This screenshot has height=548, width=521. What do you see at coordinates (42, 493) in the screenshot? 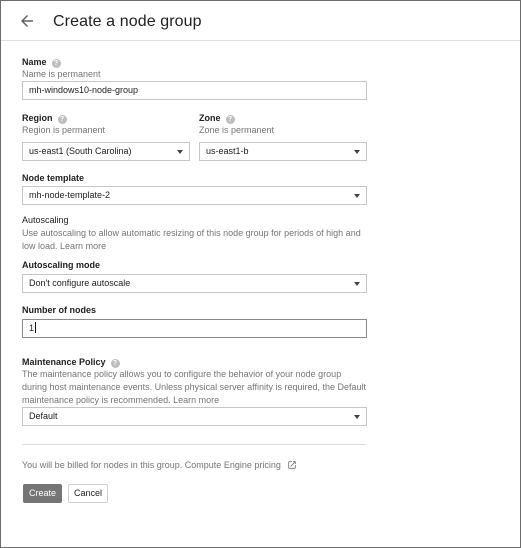
I see `create-button: Create` at bounding box center [42, 493].